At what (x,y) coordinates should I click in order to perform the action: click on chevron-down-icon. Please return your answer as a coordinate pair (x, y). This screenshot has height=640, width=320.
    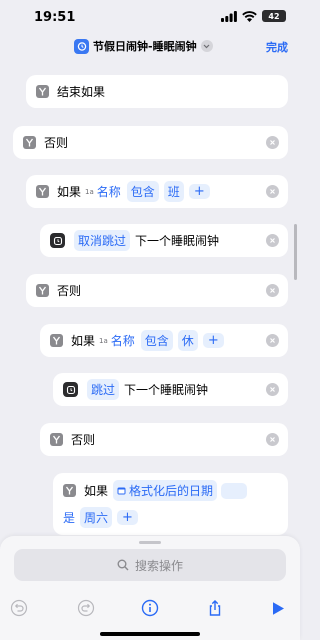
    Looking at the image, I should click on (206, 46).